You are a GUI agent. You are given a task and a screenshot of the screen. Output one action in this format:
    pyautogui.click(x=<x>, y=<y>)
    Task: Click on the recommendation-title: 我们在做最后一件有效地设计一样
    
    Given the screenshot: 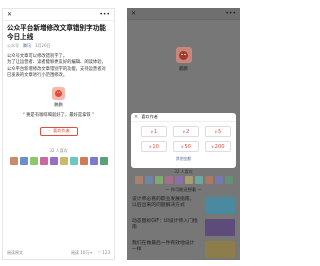 What is the action you would take?
    pyautogui.click(x=163, y=247)
    